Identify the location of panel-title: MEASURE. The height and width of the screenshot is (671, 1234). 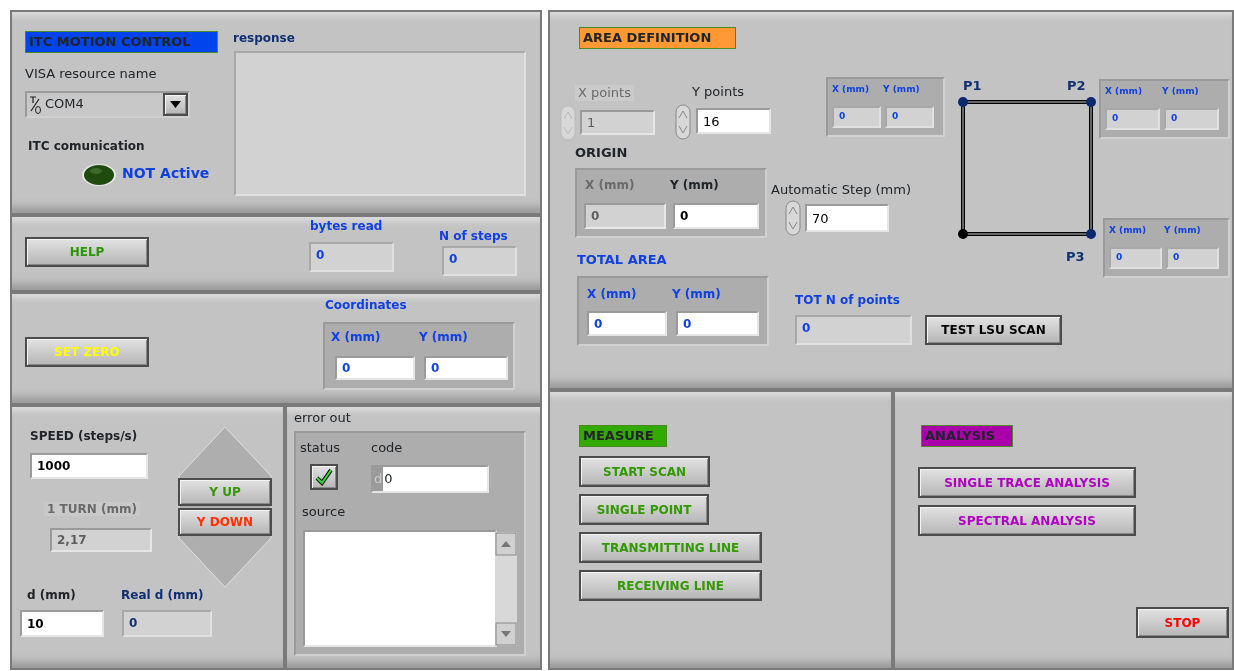
(623, 436).